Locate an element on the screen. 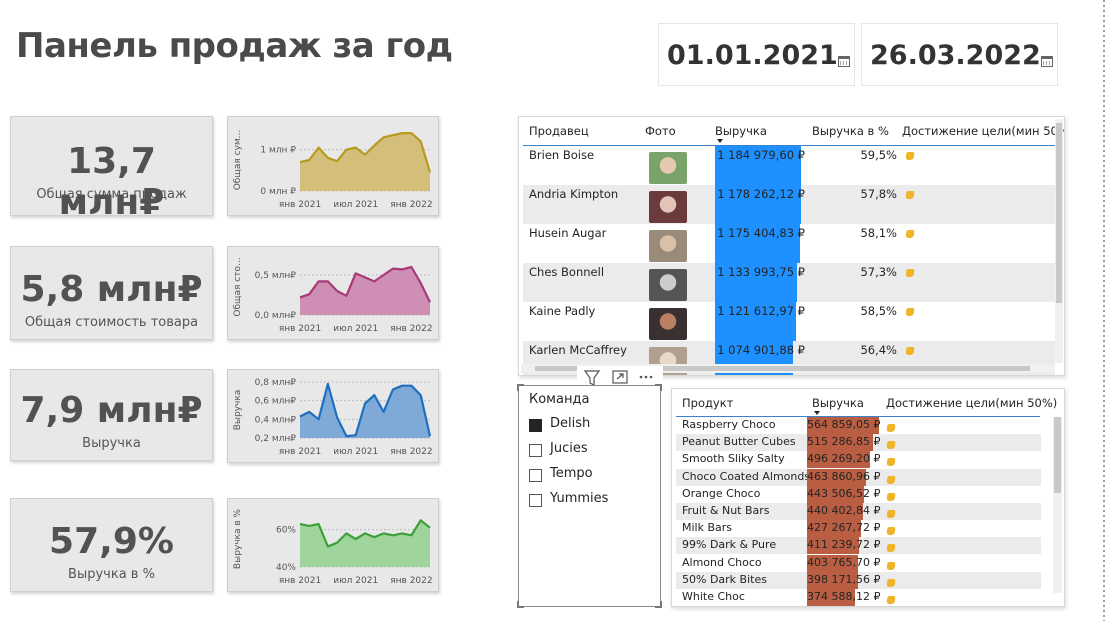 Image resolution: width=1110 pixels, height=621 pixels. y-tick-label: 1 млн ₽ is located at coordinates (278, 151).